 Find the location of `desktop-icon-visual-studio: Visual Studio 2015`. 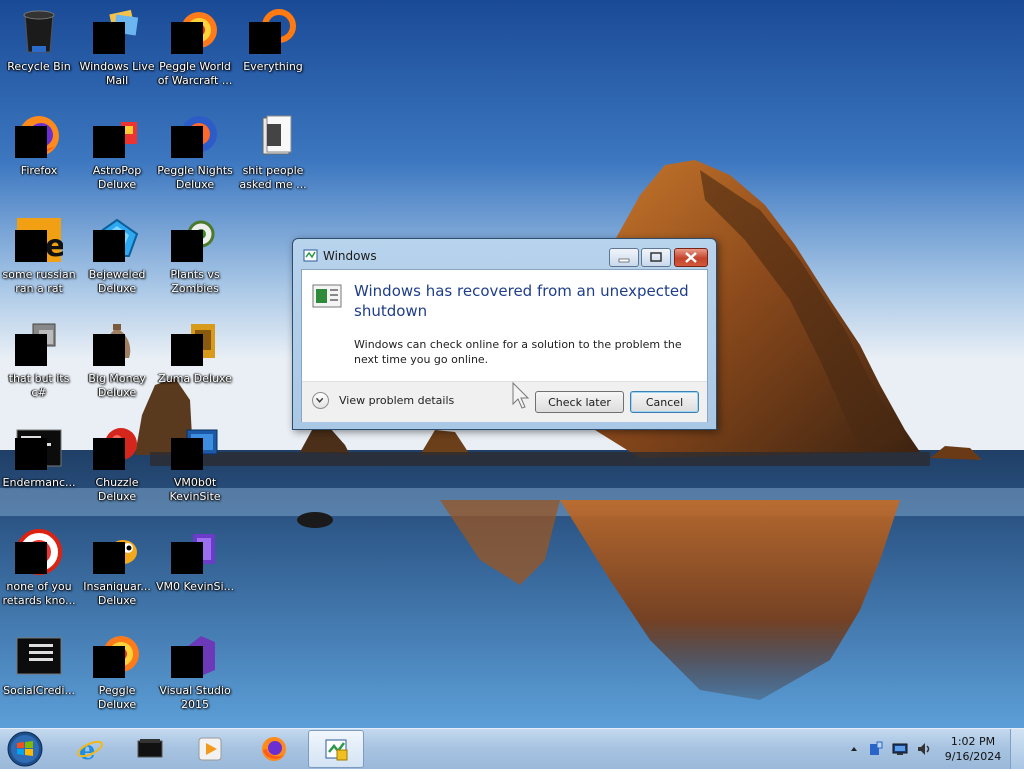

desktop-icon-visual-studio: Visual Studio 2015 is located at coordinates (195, 675).